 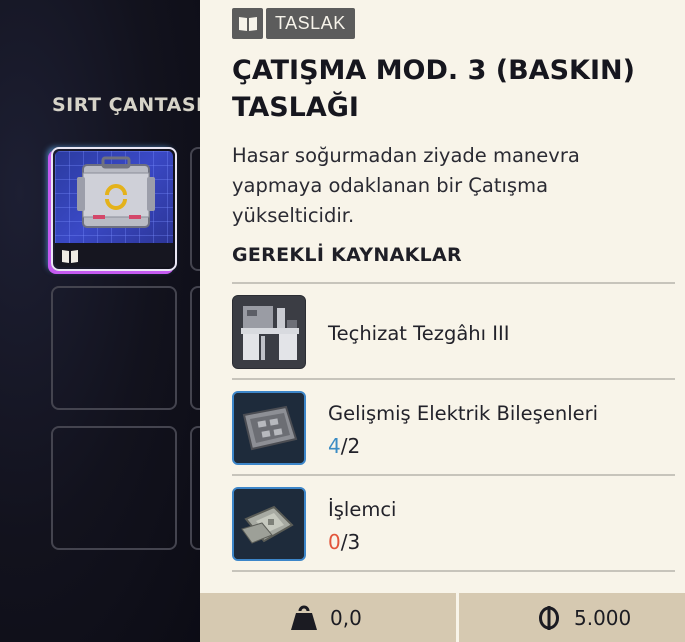 What do you see at coordinates (310, 23) in the screenshot?
I see `item-type-label: TASLAK` at bounding box center [310, 23].